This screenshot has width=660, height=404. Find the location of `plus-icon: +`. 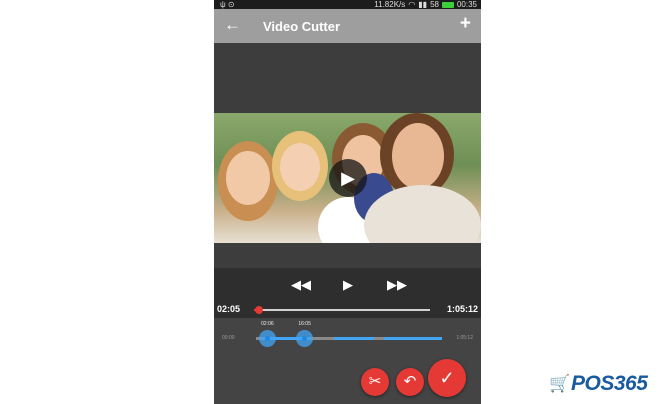

plus-icon: + is located at coordinates (465, 24).